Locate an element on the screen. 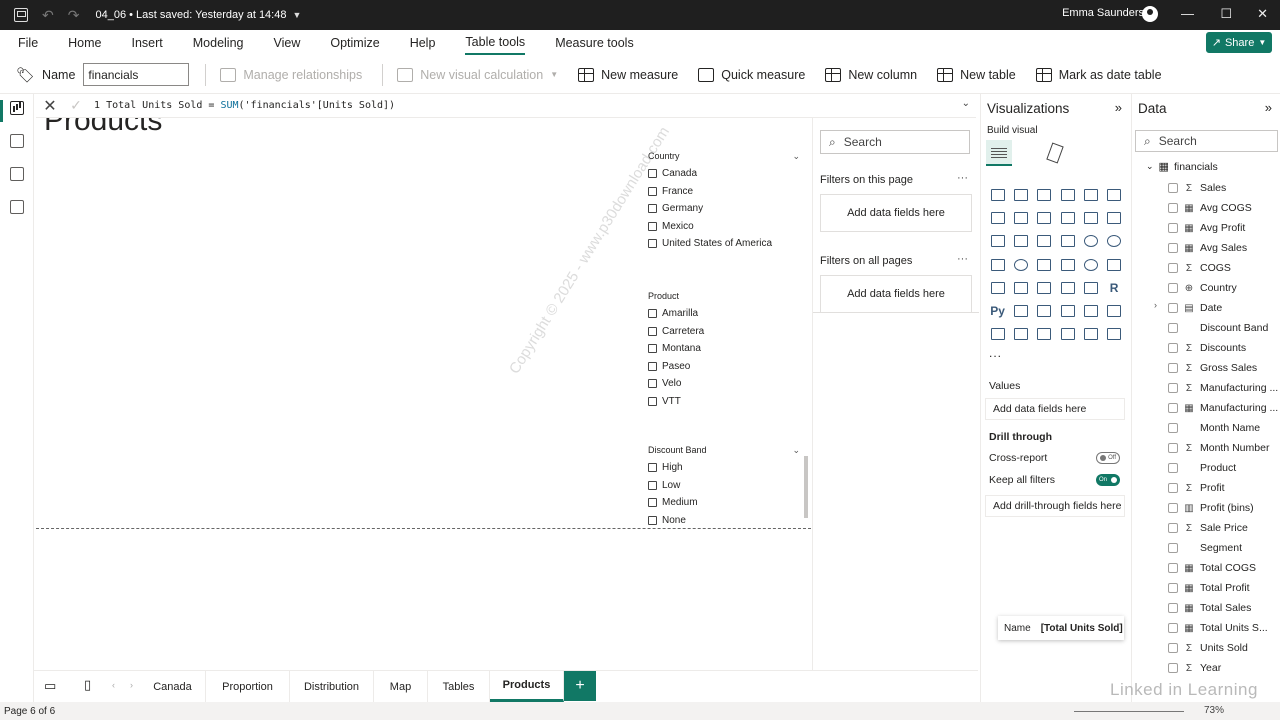  zoom-slider is located at coordinates (1129, 711).